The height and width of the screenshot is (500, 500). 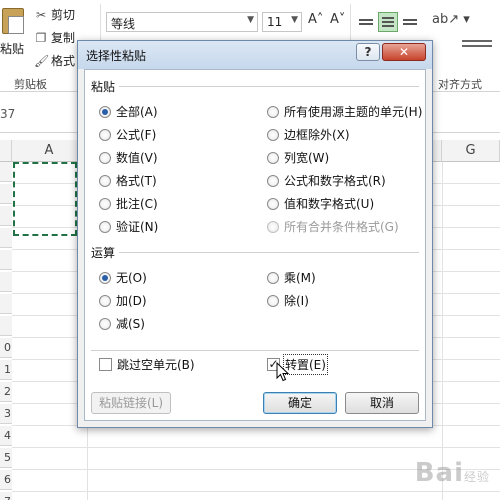 I want to click on radio-option: 格式(T), so click(x=128, y=180).